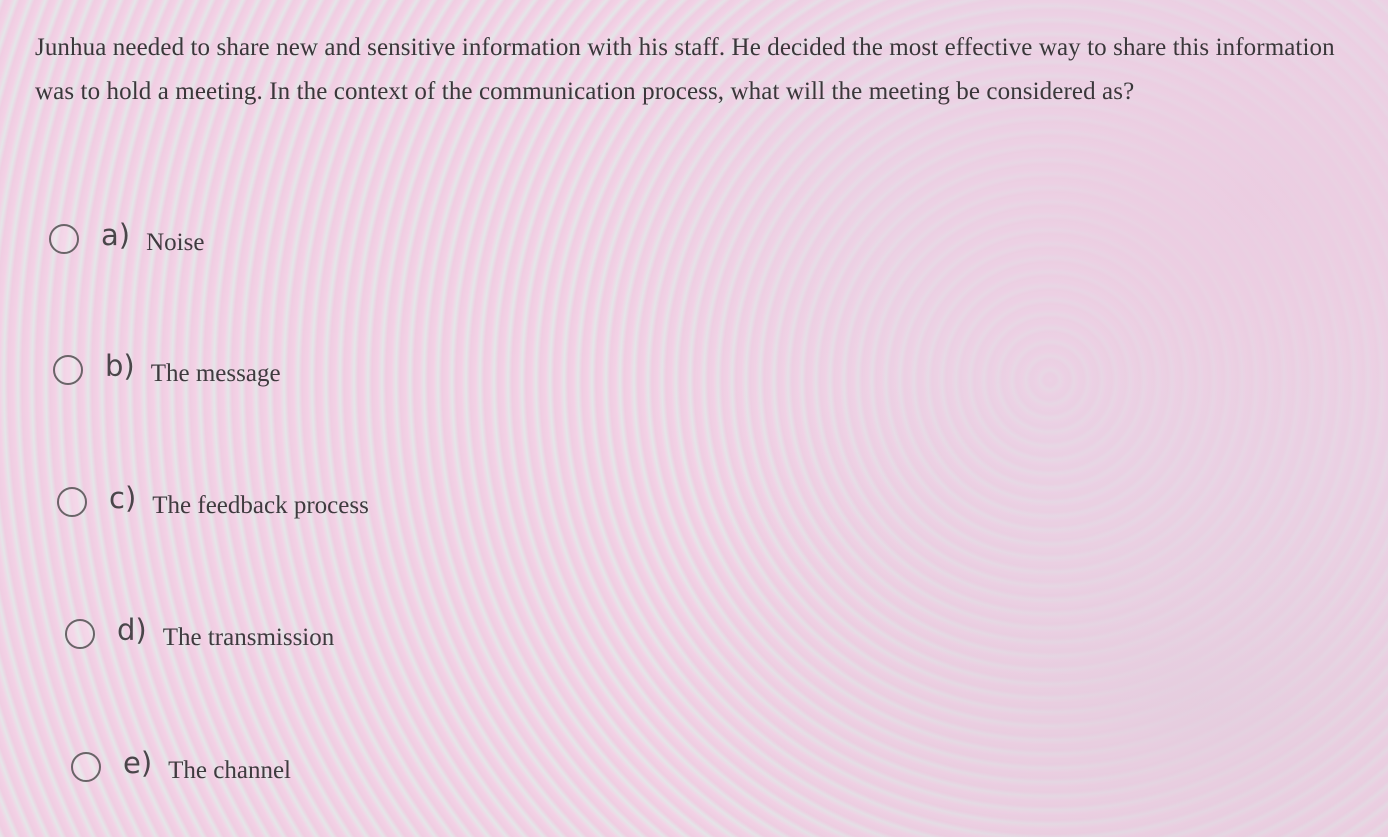 The width and height of the screenshot is (1388, 837). Describe the element at coordinates (138, 763) in the screenshot. I see `option-letter: e)` at that location.